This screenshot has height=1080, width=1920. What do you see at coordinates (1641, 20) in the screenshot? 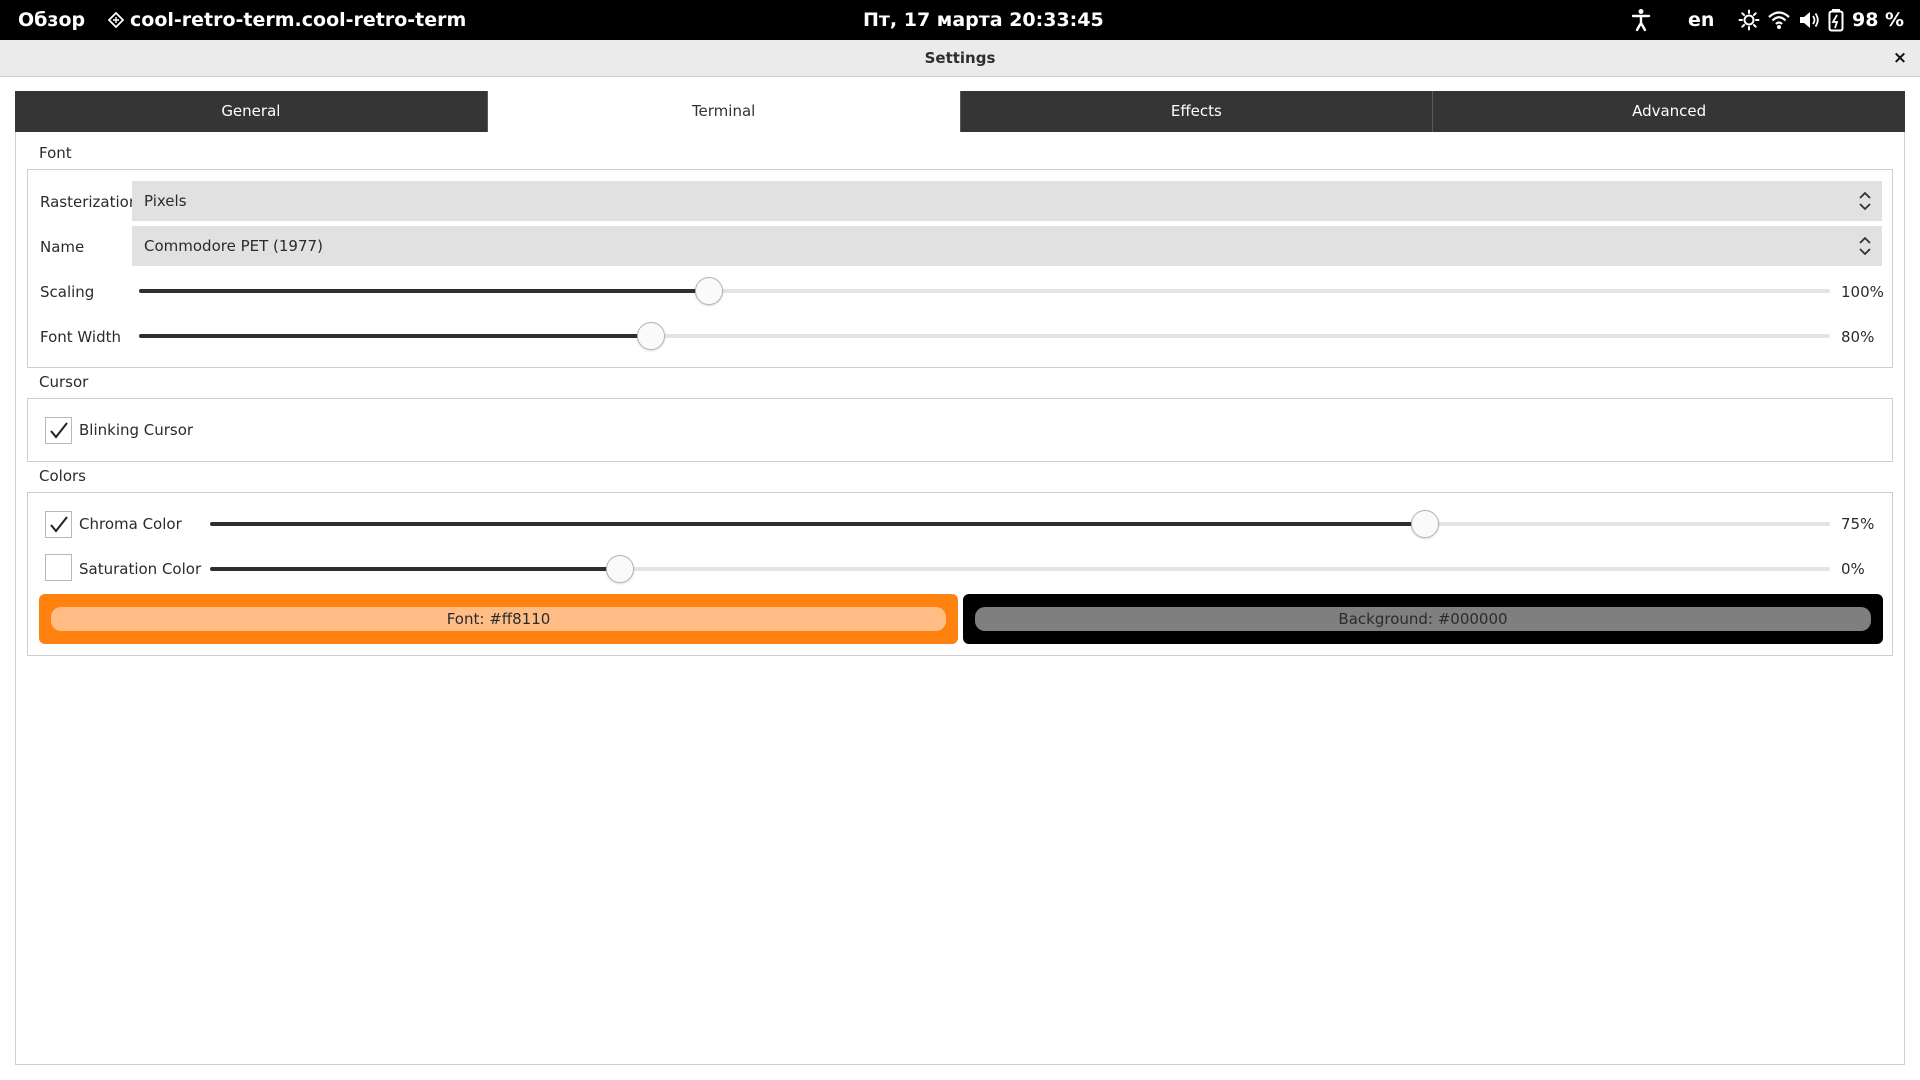
I see `accessibility-icon` at bounding box center [1641, 20].